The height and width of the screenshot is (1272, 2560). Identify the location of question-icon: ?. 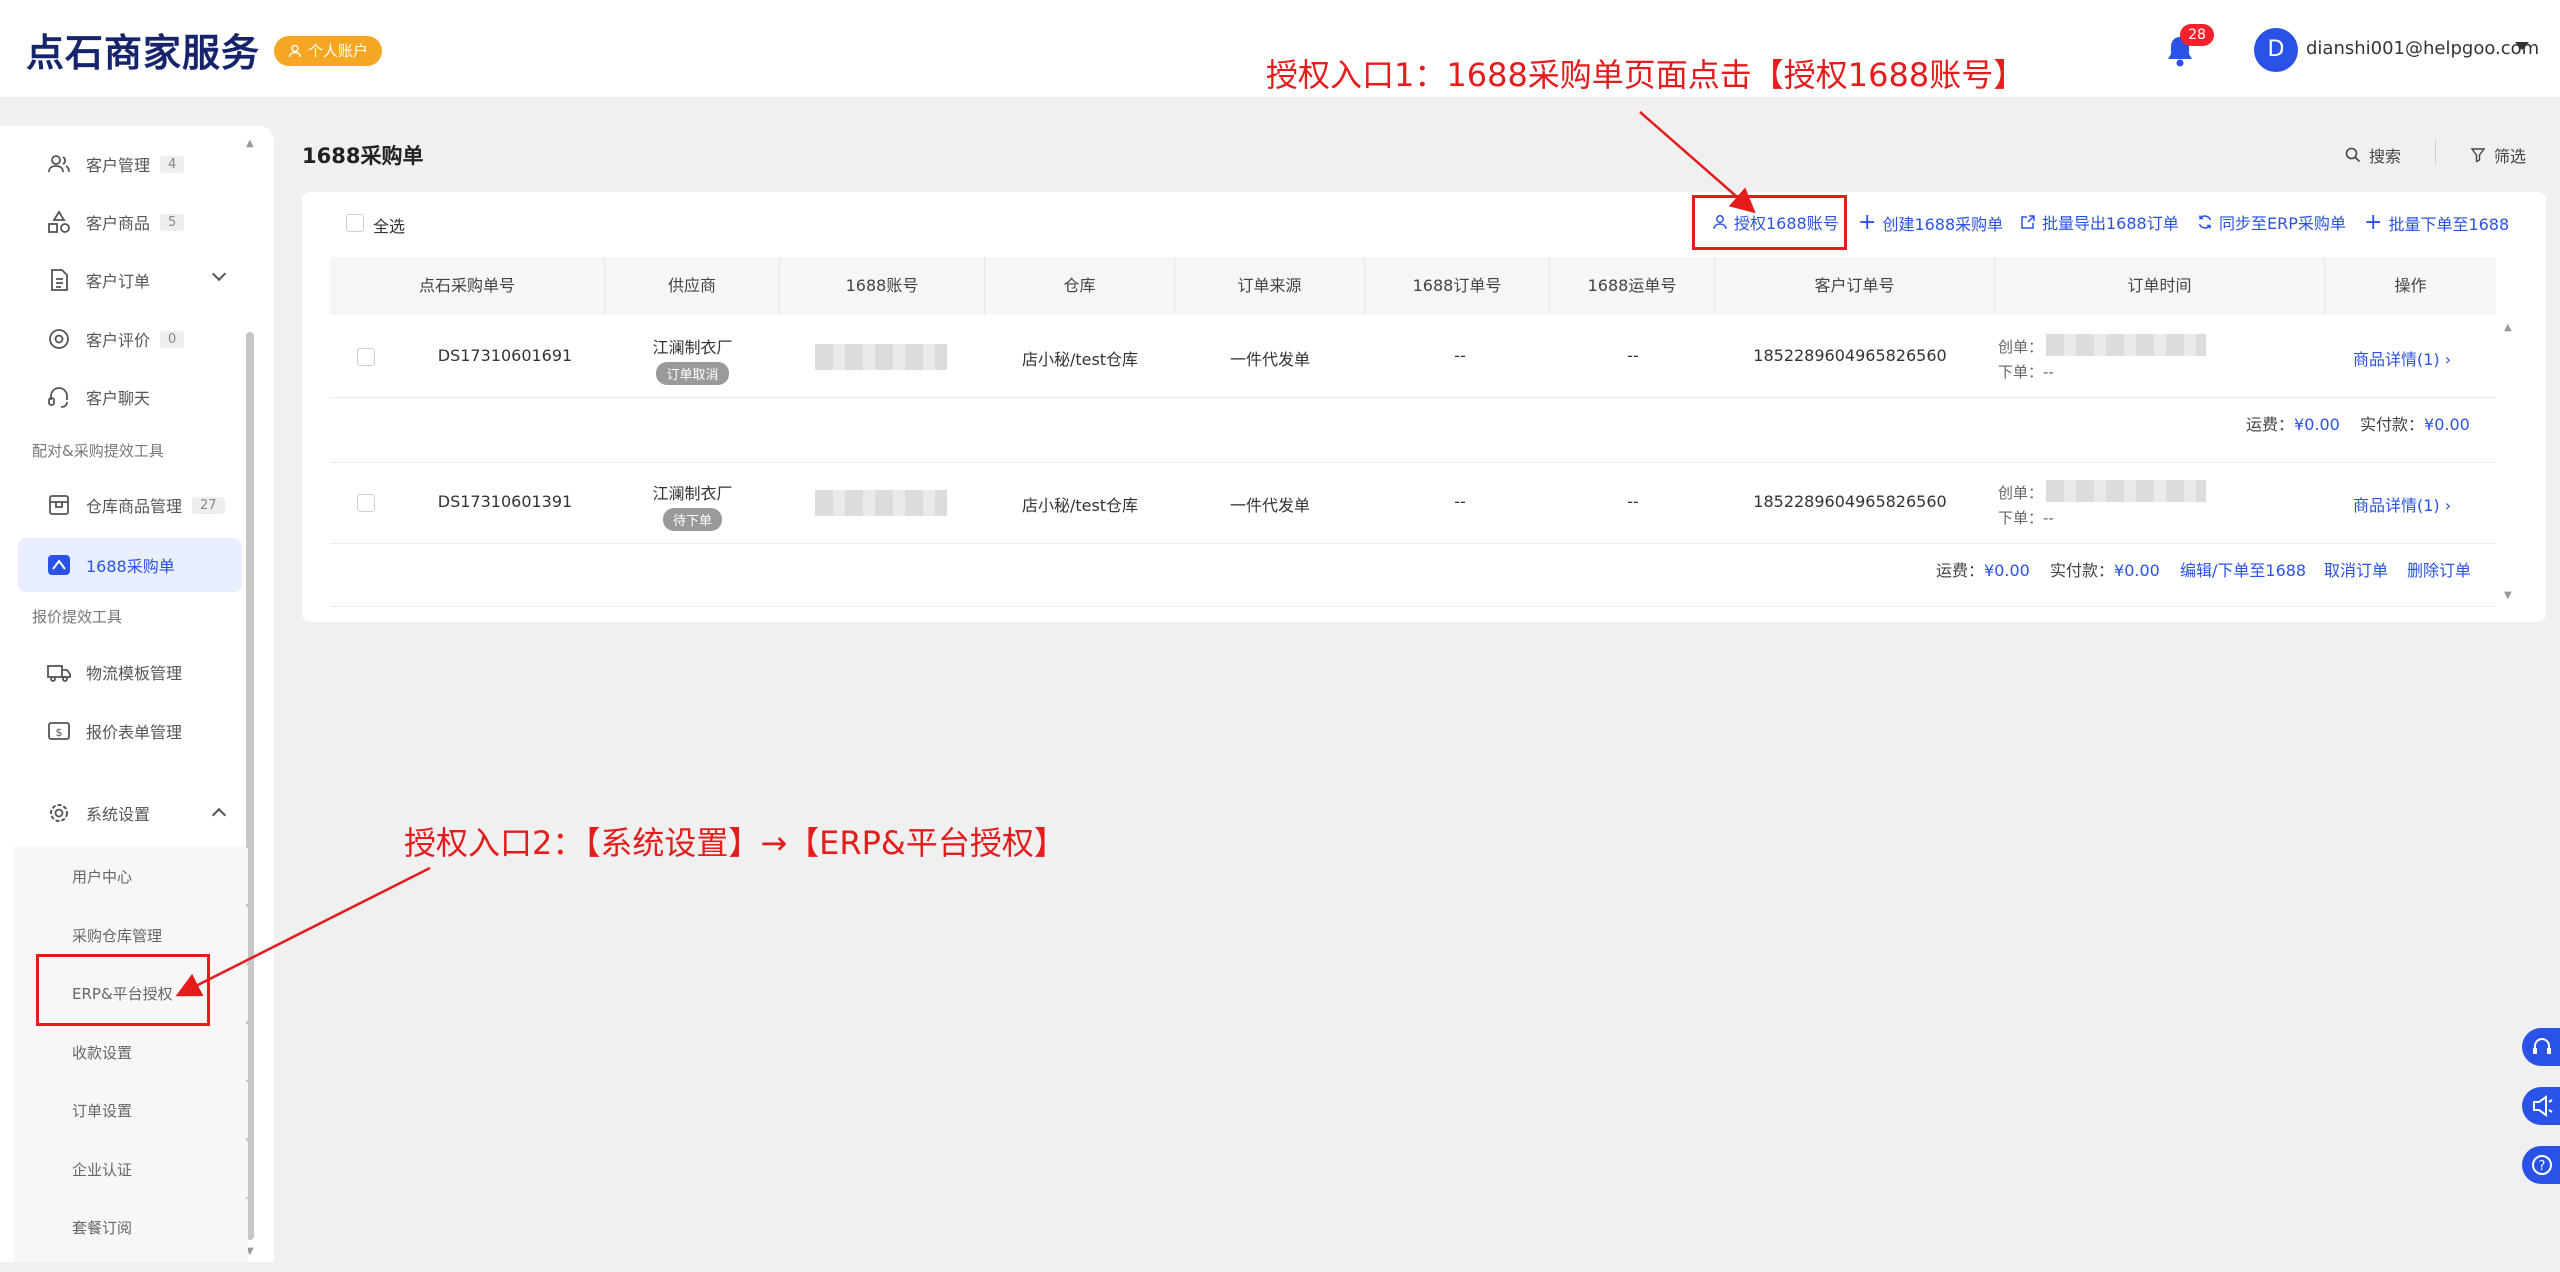
(2542, 1165).